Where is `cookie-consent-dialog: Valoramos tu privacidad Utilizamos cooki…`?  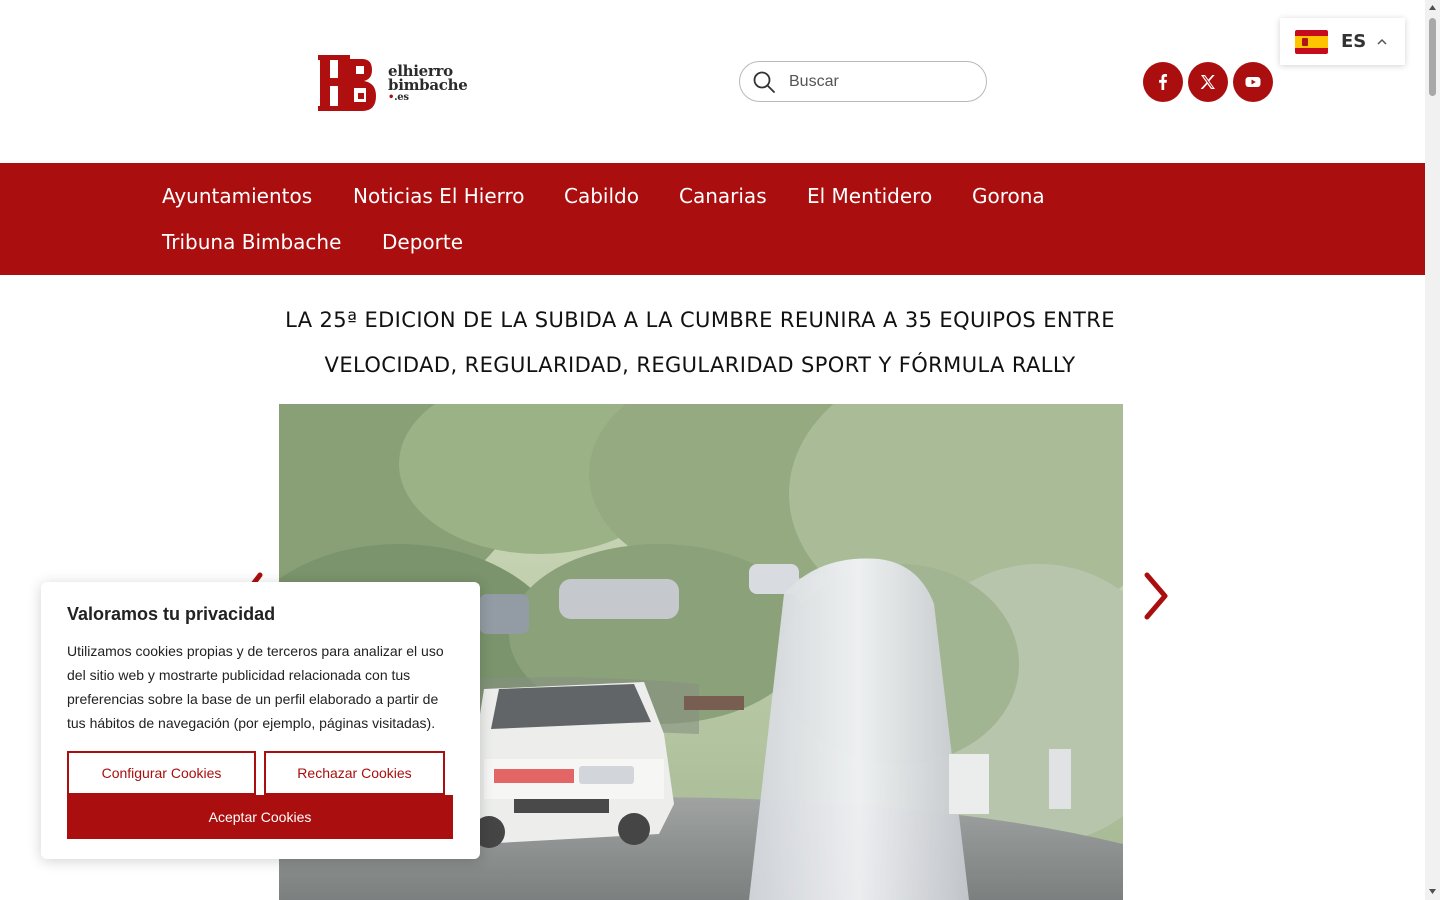
cookie-consent-dialog: Valoramos tu privacidad Utilizamos cooki… is located at coordinates (260, 720).